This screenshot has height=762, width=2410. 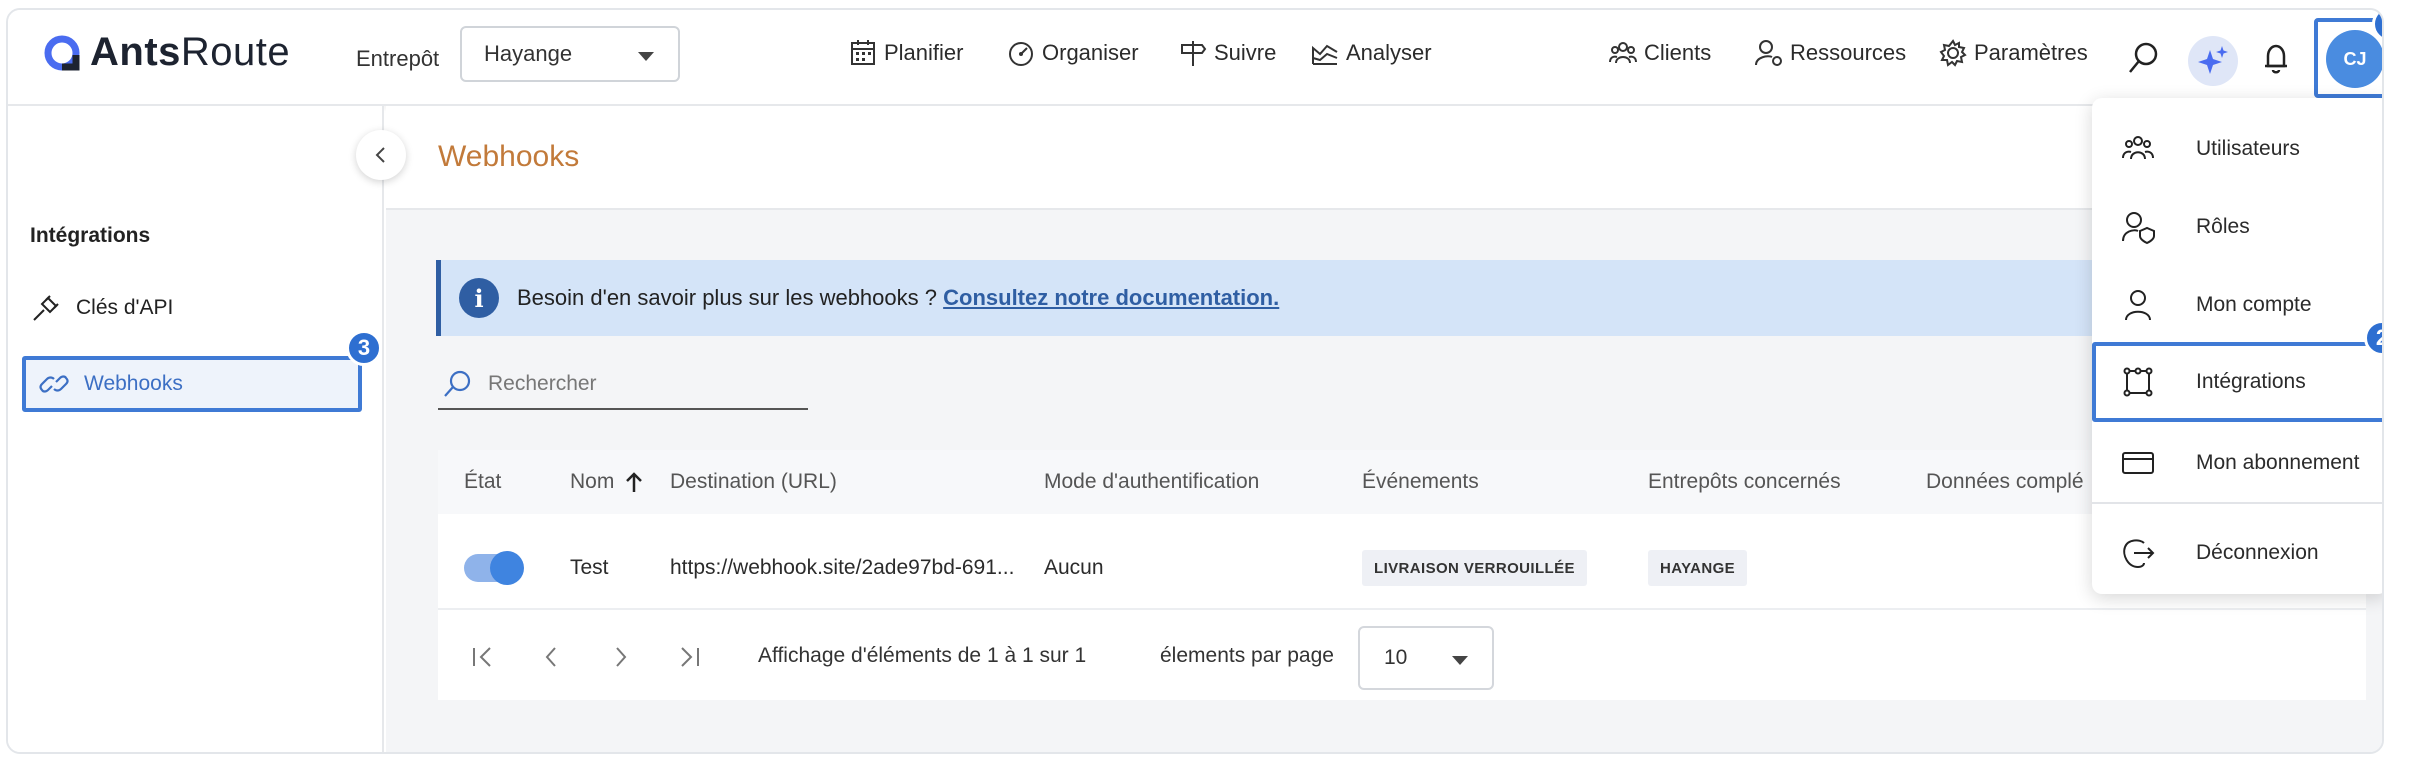 I want to click on search-field, so click(x=623, y=385).